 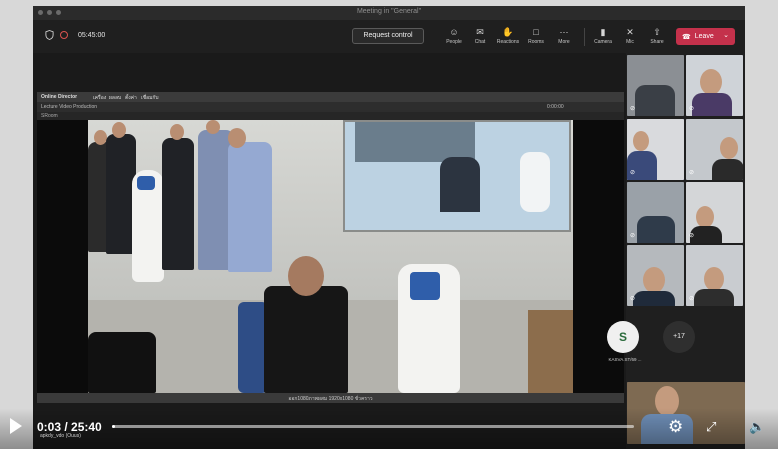 What do you see at coordinates (330, 116) in the screenshot?
I see `source-bar: SRoom` at bounding box center [330, 116].